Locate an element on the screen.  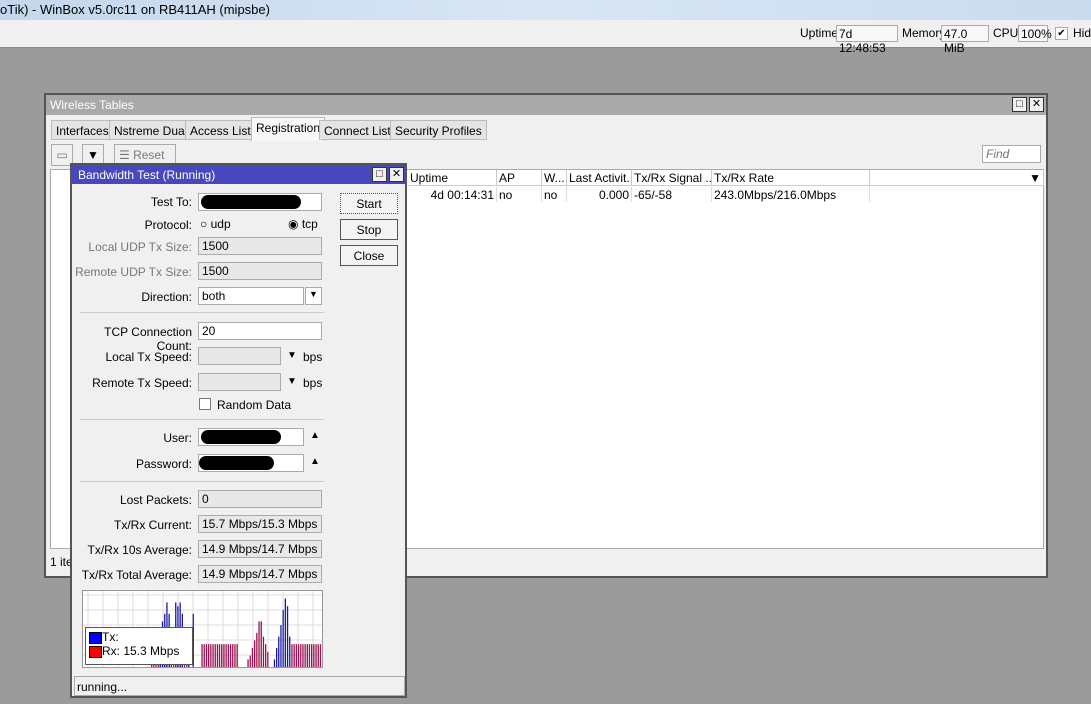
udp-radio: ○ udp is located at coordinates (215, 224).